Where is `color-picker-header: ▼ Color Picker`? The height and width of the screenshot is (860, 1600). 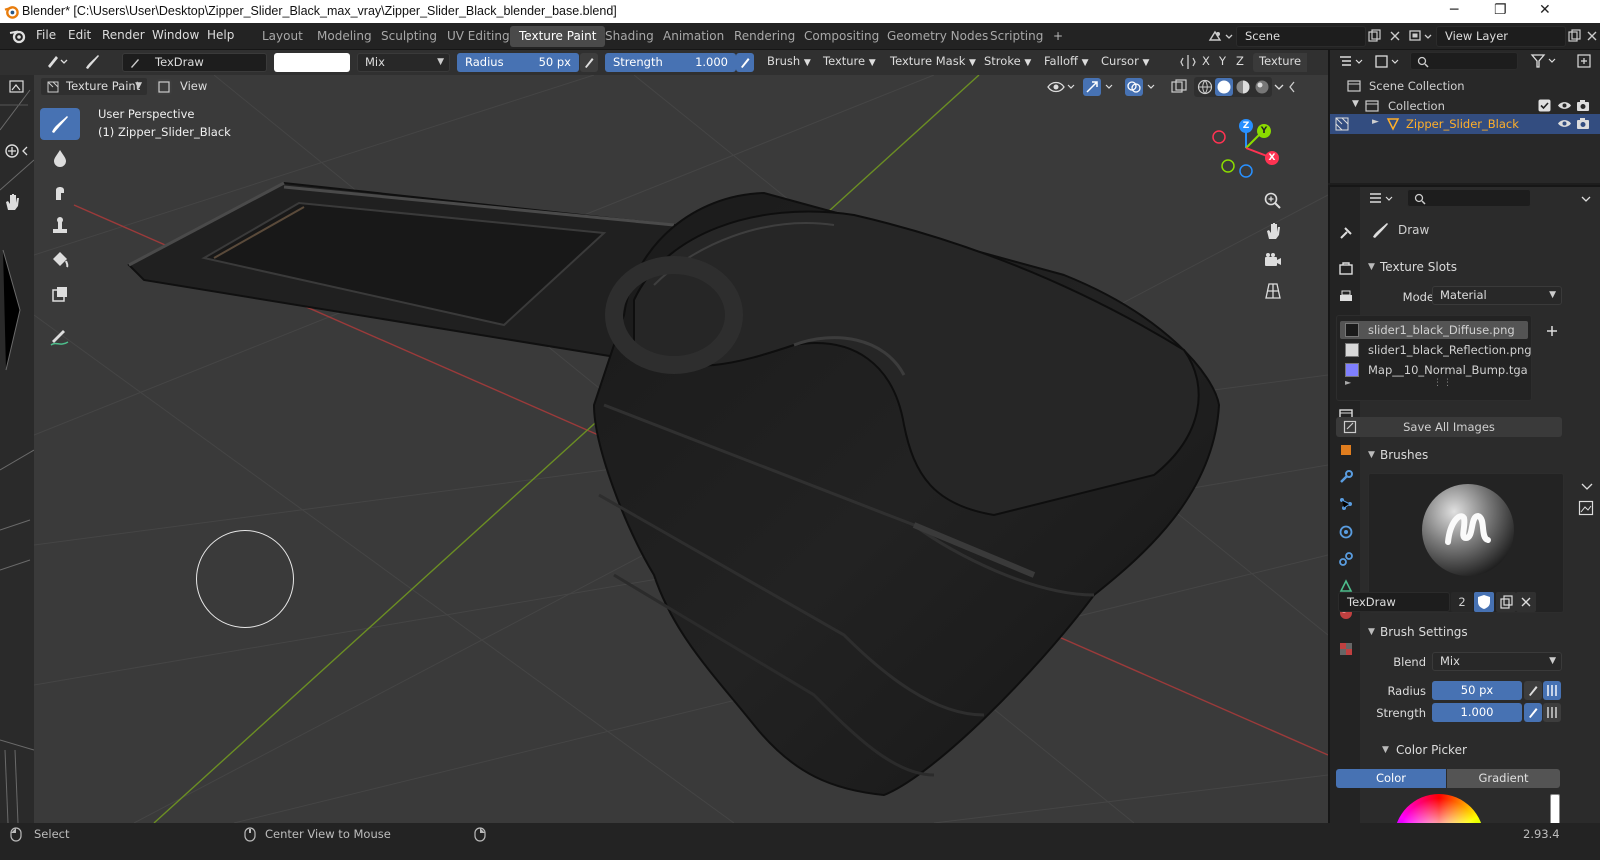
color-picker-header: ▼ Color Picker is located at coordinates (1480, 750).